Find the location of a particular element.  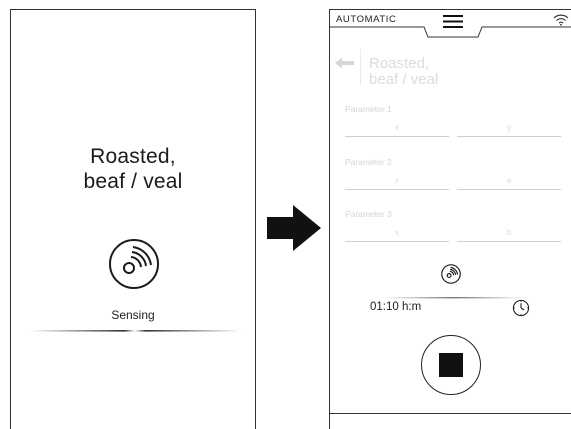

right-arrow-icon is located at coordinates (294, 228).